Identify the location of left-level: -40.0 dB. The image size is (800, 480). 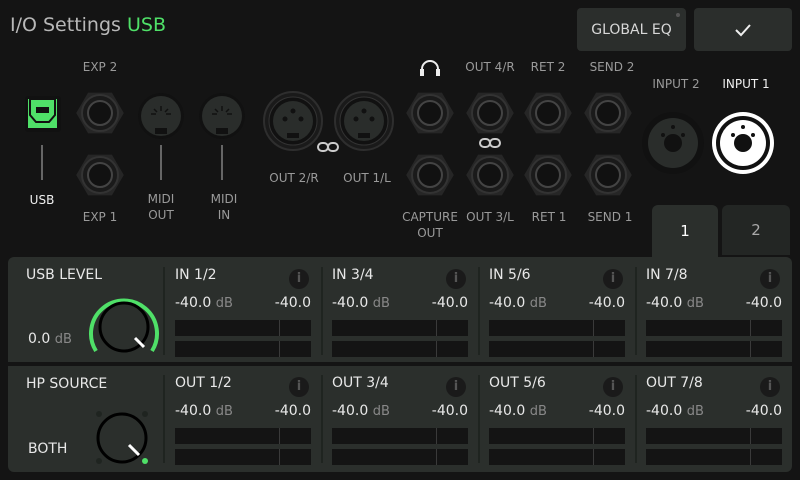
(675, 303).